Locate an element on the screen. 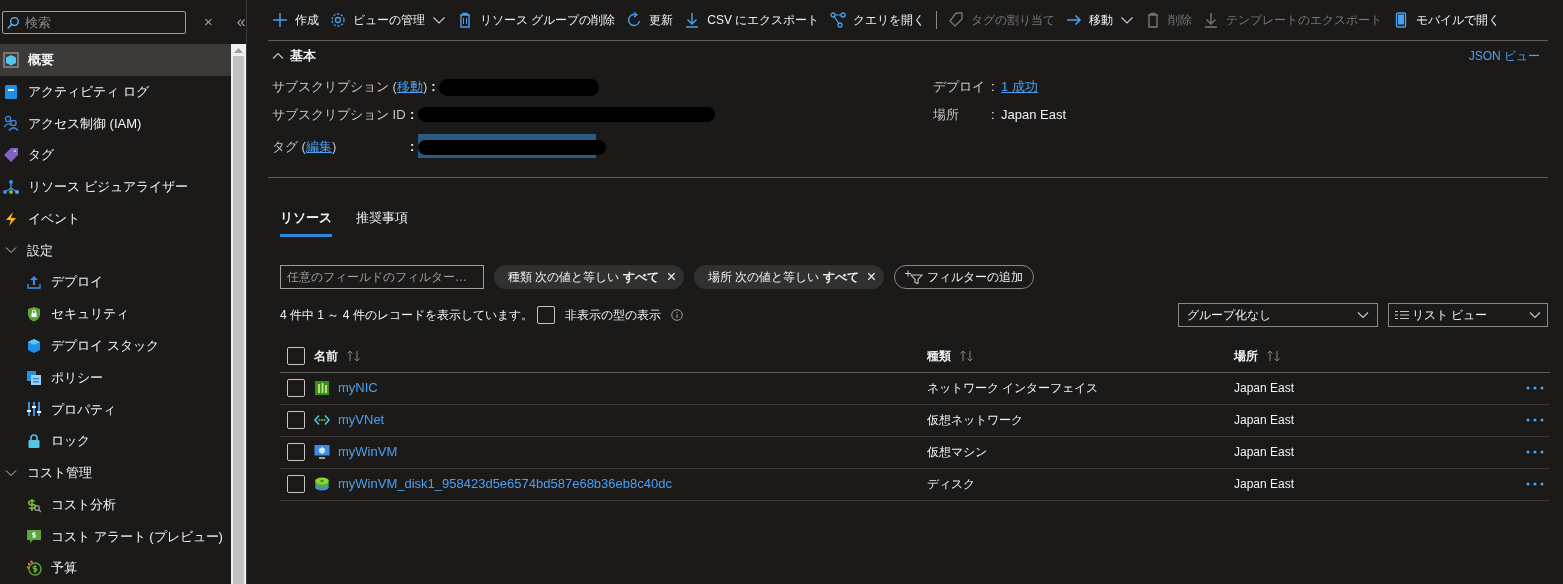  toolbar-button: リソース グループの削除 is located at coordinates (536, 20).